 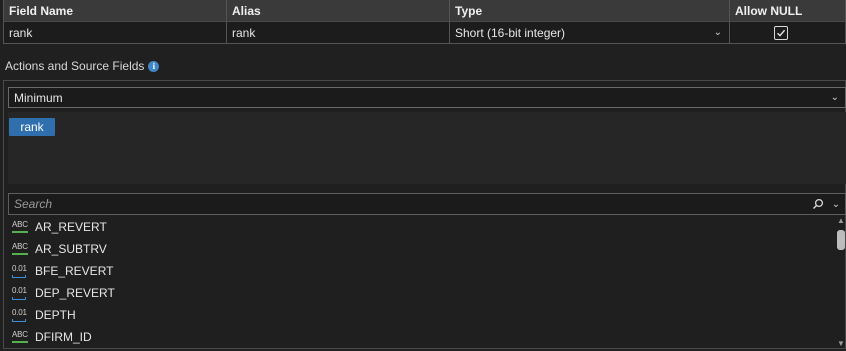 I want to click on action-selected-value: Minimum, so click(x=38, y=97).